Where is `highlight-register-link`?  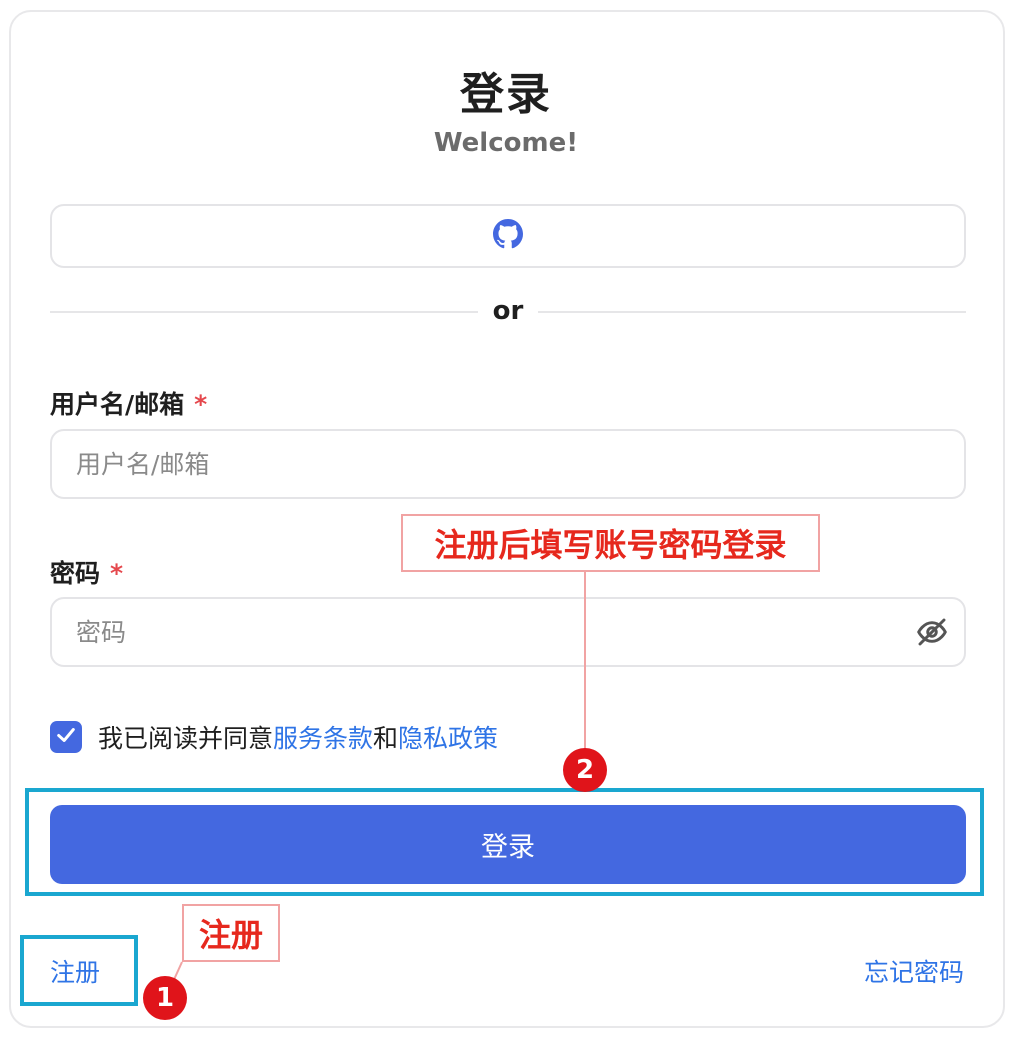
highlight-register-link is located at coordinates (79, 970).